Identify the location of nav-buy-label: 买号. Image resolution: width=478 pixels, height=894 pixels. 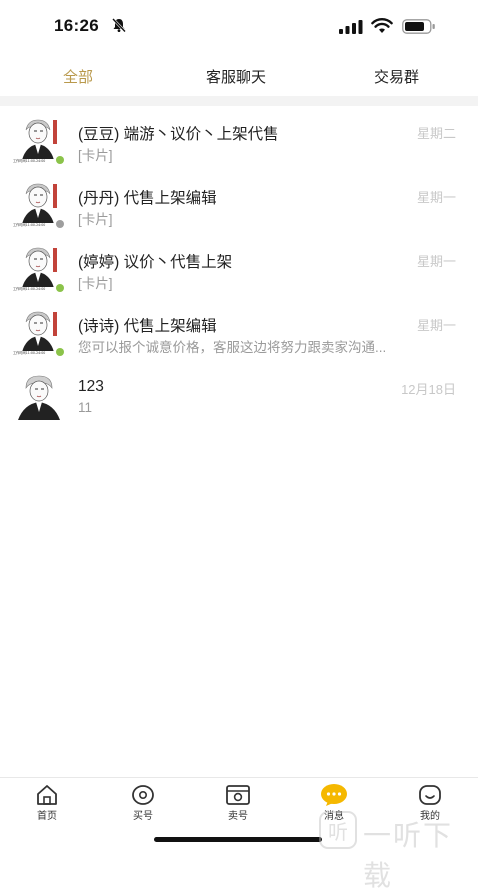
(143, 816).